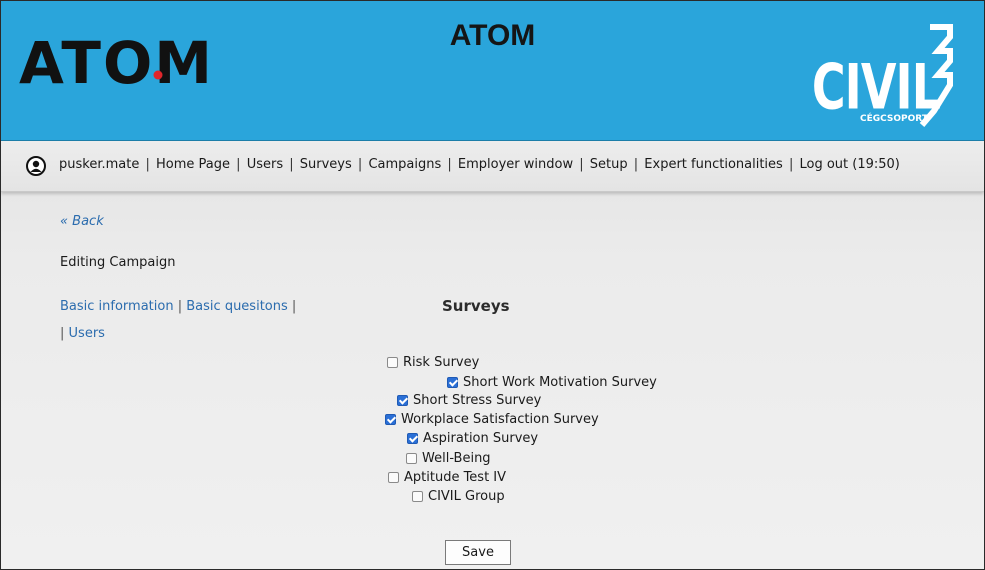 The width and height of the screenshot is (985, 570). I want to click on survey-item-risk: Risk Survey, so click(433, 362).